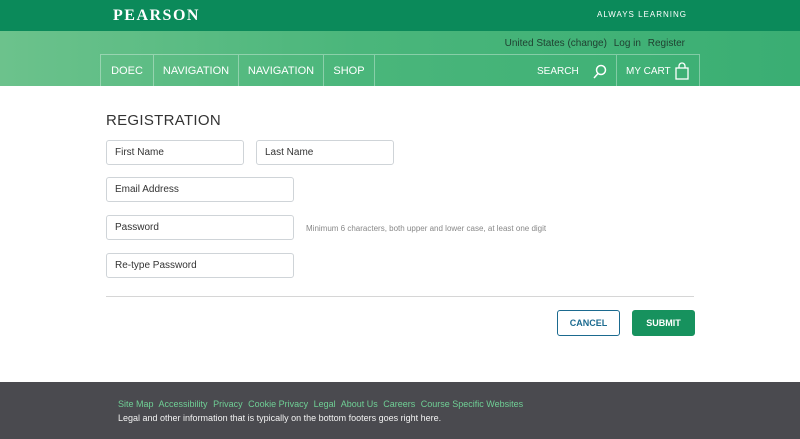 The image size is (800, 439). I want to click on first-name-input, so click(175, 152).